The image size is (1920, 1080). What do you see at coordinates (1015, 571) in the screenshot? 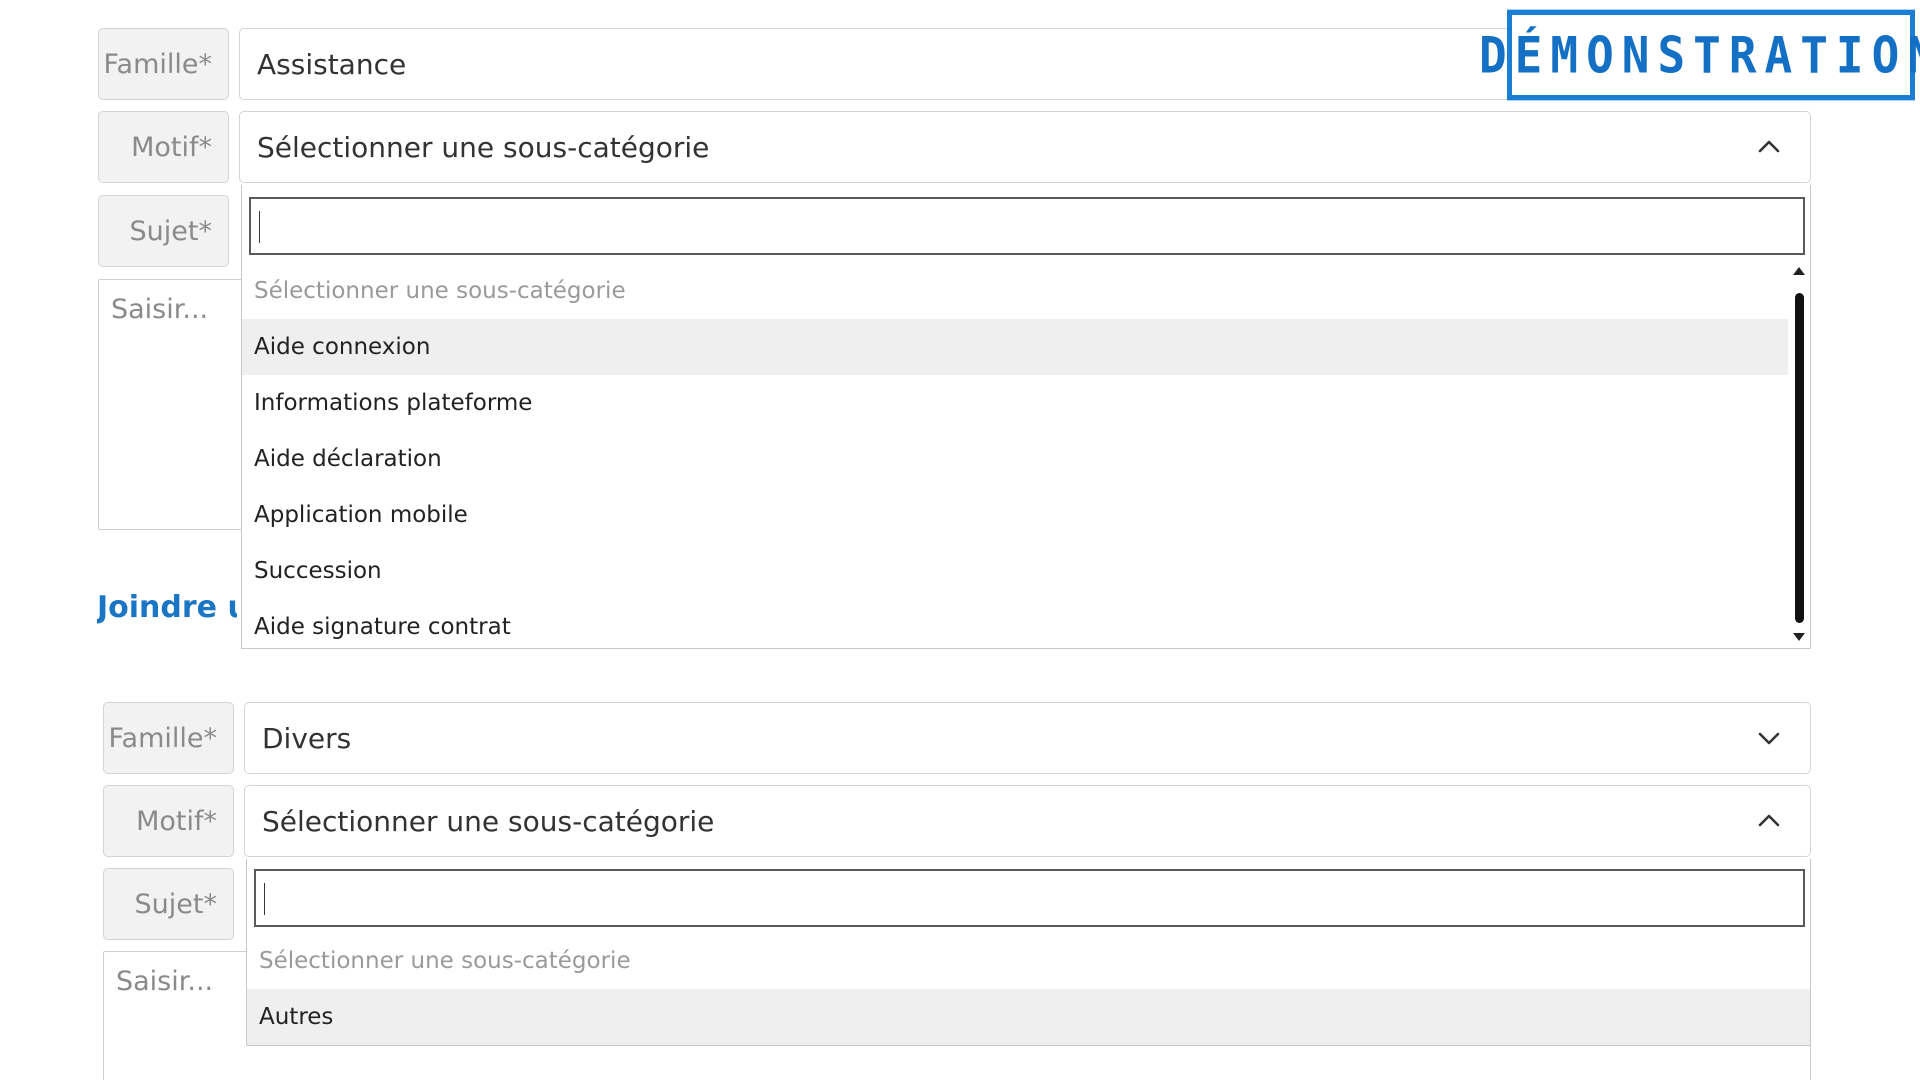
I see `dropdown-option: Succession` at bounding box center [1015, 571].